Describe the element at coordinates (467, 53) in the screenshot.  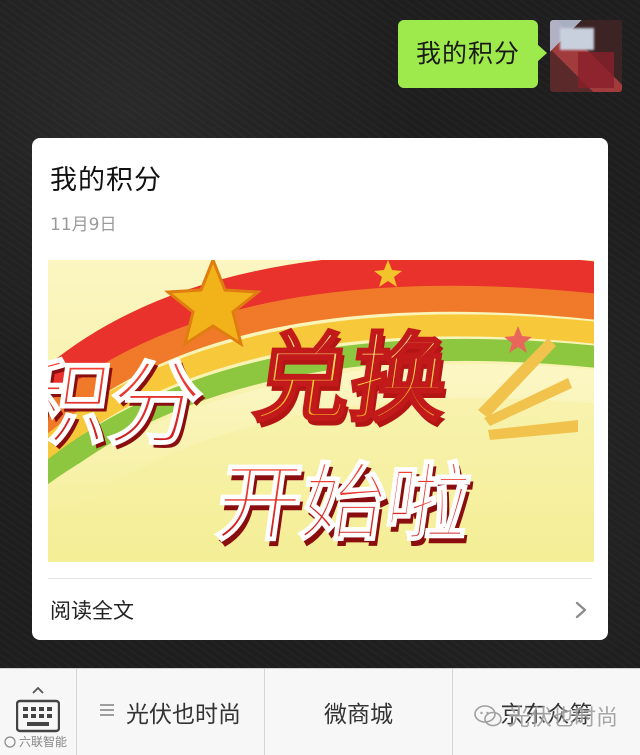
I see `user-message-text: 我的积分` at that location.